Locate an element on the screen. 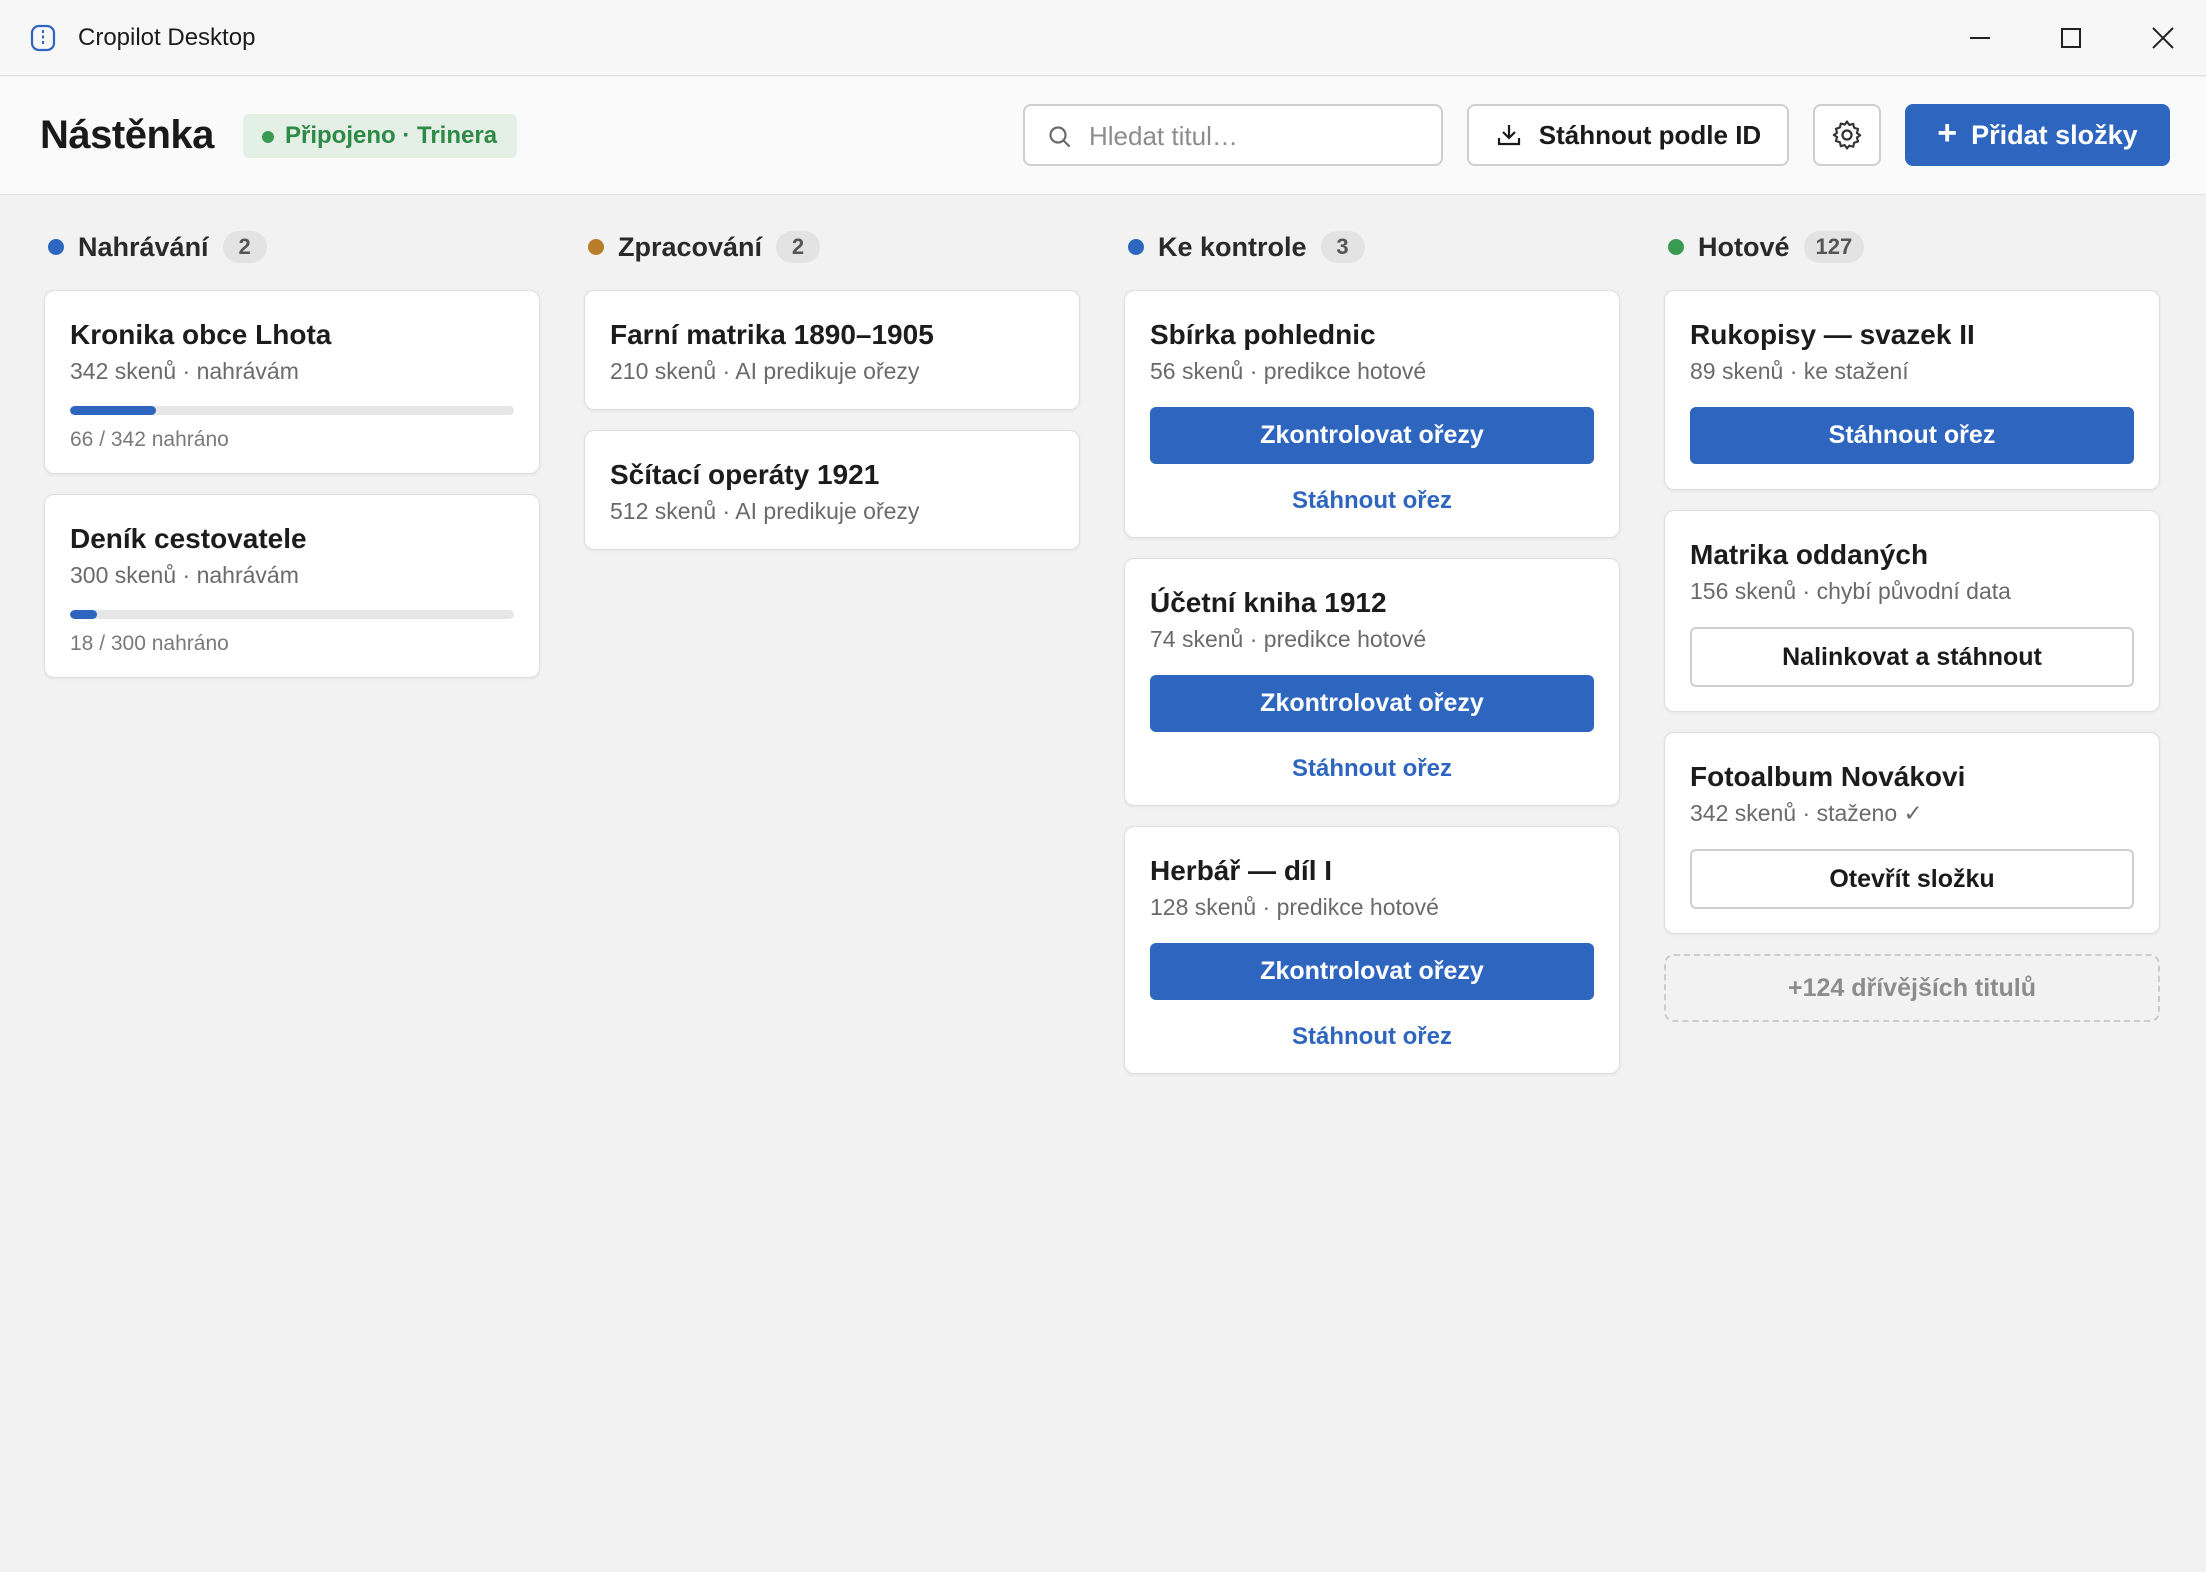  gear-icon is located at coordinates (1847, 135).